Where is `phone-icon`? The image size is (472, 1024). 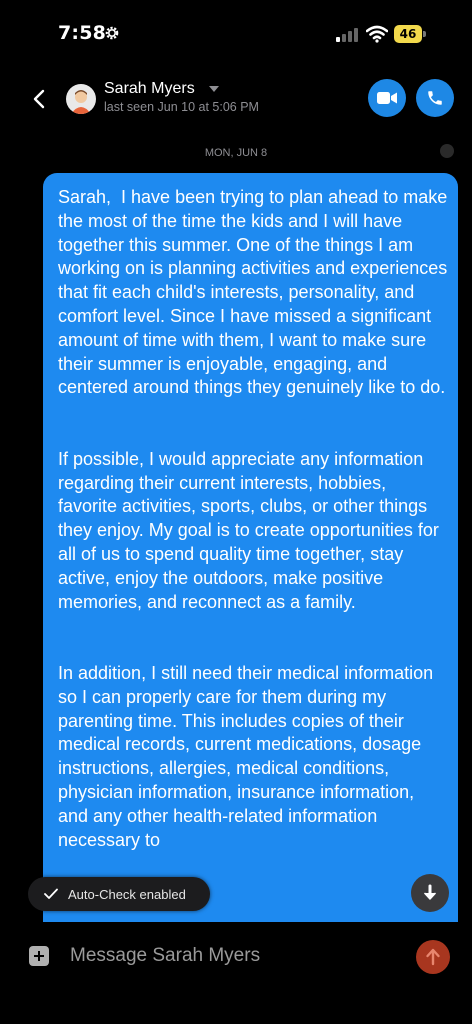
phone-icon is located at coordinates (435, 98).